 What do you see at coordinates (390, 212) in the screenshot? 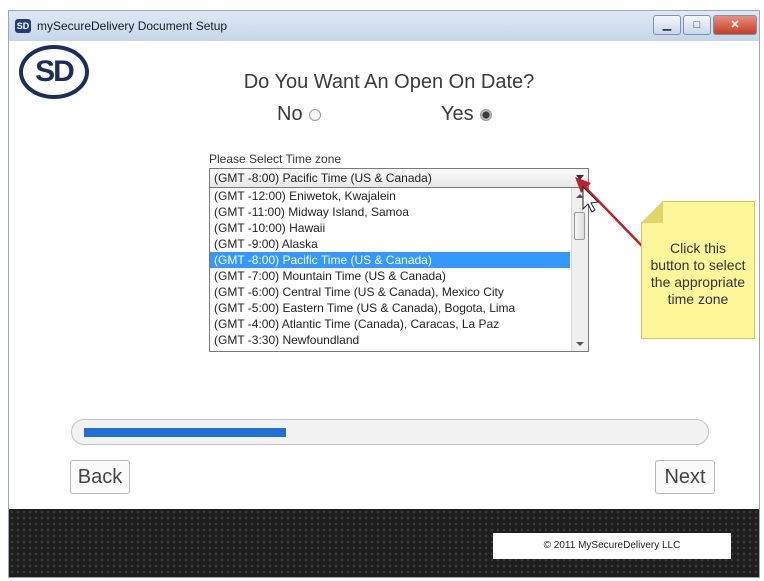
I see `timezone-option: (GMT -11:00) Midway Island, Samoa` at bounding box center [390, 212].